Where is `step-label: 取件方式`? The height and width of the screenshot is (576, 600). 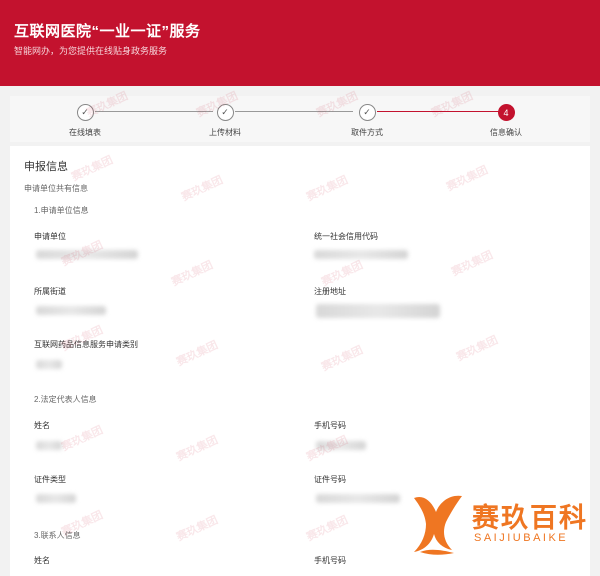 step-label: 取件方式 is located at coordinates (367, 132).